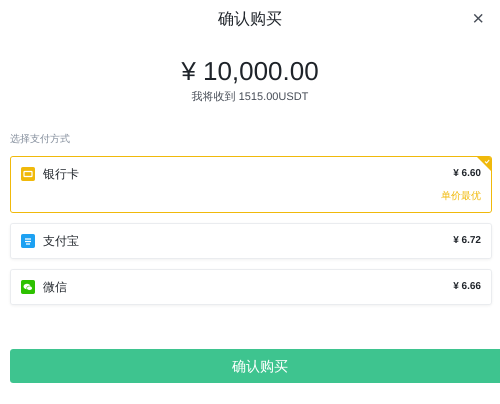 This screenshot has width=500, height=404. What do you see at coordinates (28, 241) in the screenshot?
I see `wallet-icon` at bounding box center [28, 241].